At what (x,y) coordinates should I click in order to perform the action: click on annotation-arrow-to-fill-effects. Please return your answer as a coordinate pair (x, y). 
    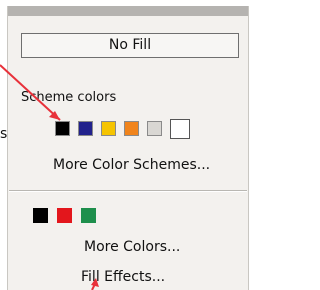
    Looking at the image, I should click on (95, 284).